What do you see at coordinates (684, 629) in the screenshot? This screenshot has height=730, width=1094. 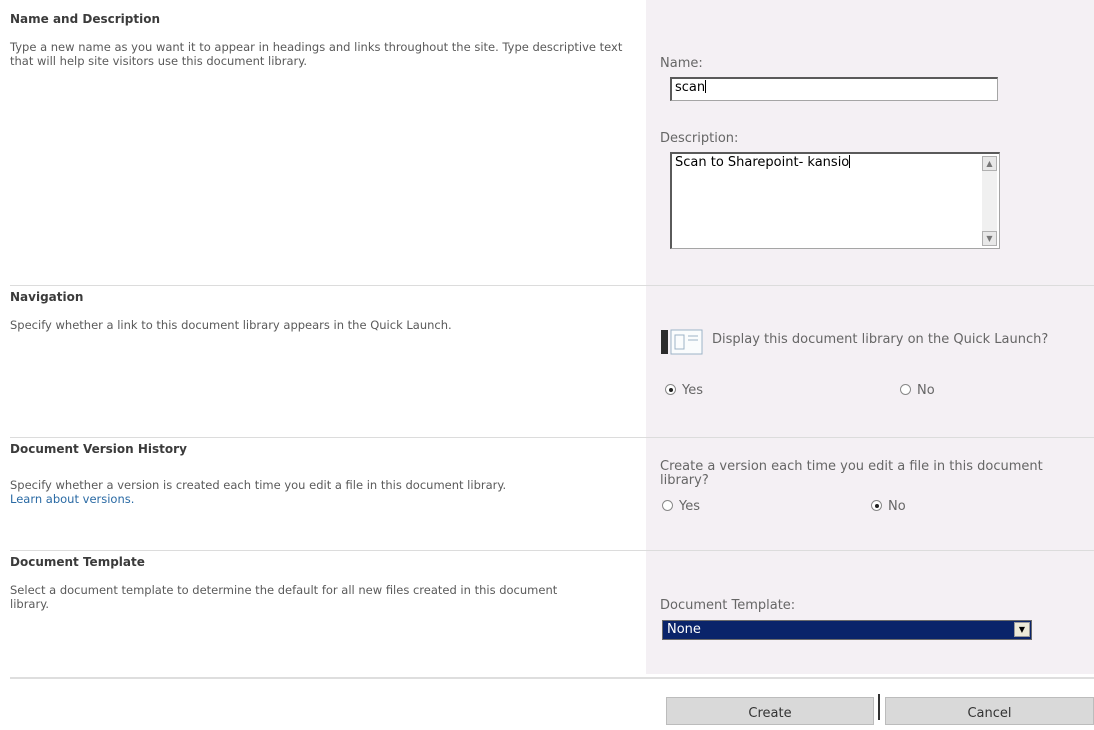 I see `document-template-selected-value: None` at bounding box center [684, 629].